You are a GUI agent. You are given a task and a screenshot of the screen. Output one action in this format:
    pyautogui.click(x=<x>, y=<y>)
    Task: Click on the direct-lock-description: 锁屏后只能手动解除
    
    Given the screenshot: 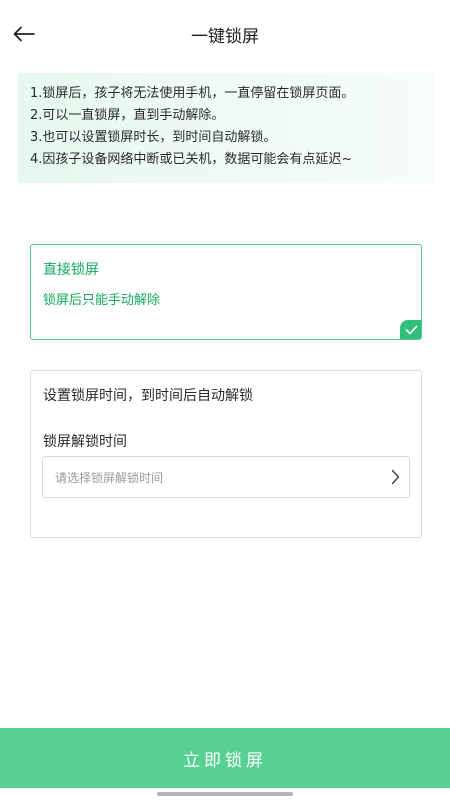 What is the action you would take?
    pyautogui.click(x=102, y=300)
    